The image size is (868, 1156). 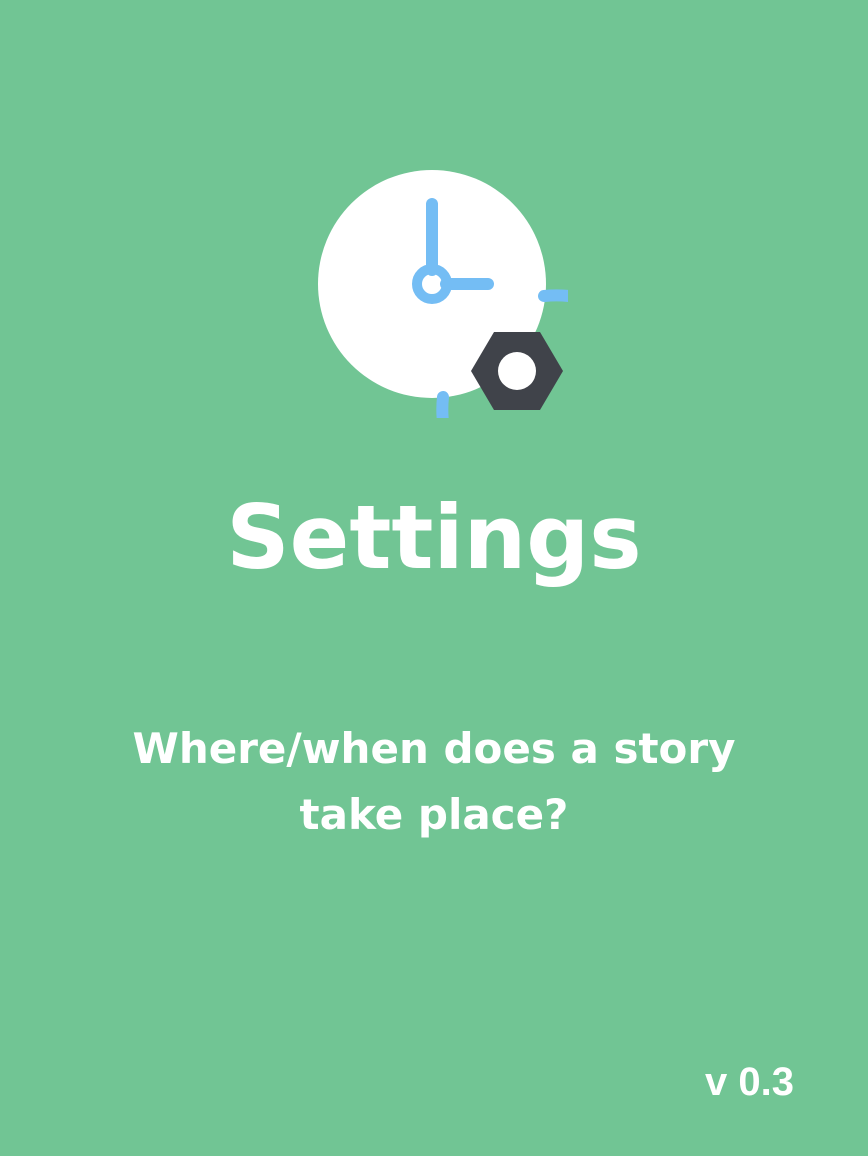 What do you see at coordinates (749, 1082) in the screenshot?
I see `version-label: v 0.3` at bounding box center [749, 1082].